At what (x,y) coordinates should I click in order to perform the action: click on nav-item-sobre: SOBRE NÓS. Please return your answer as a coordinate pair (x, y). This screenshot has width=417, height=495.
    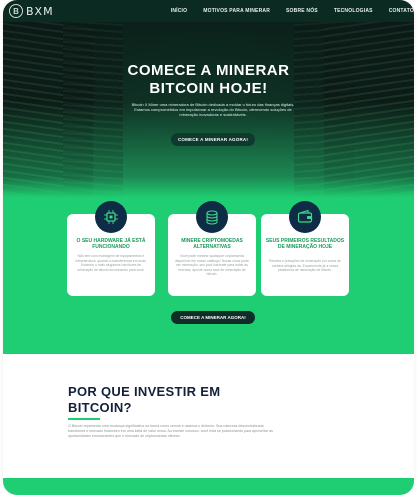
    Looking at the image, I should click on (302, 11).